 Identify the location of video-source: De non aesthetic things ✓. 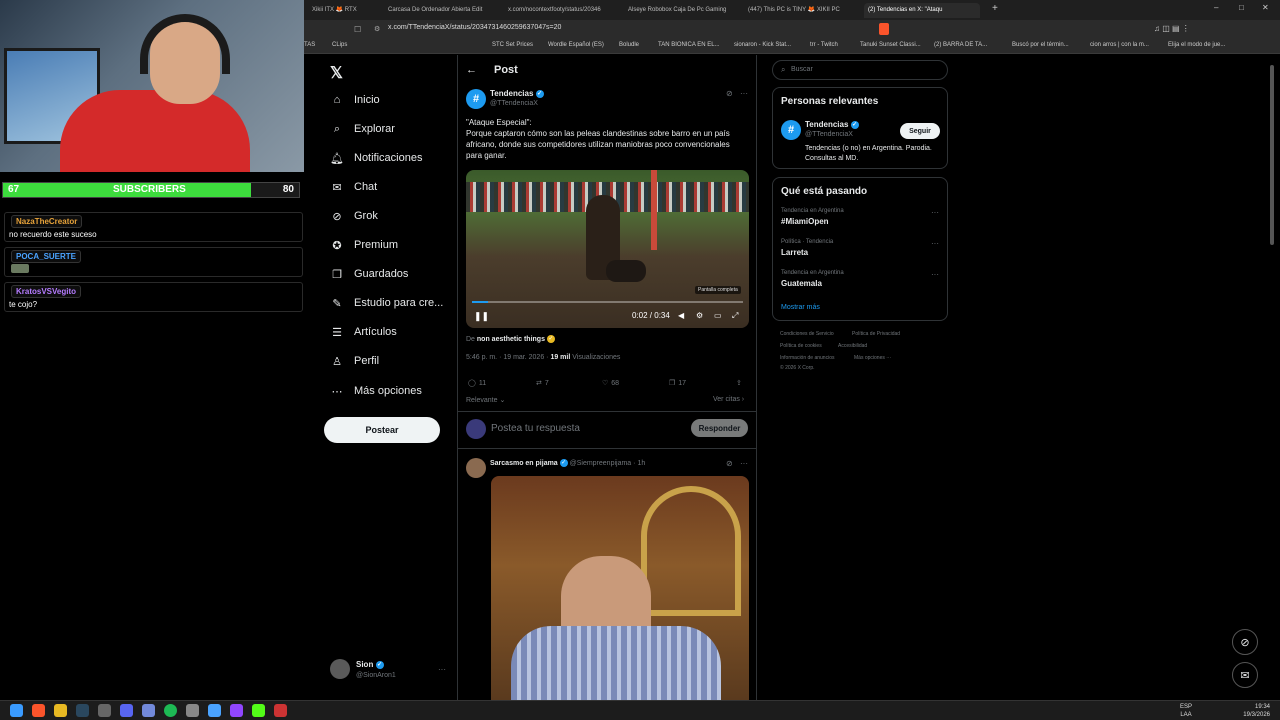
(510, 339).